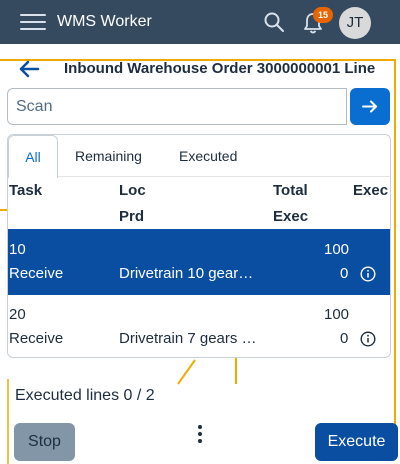 The image size is (400, 464). Describe the element at coordinates (356, 442) in the screenshot. I see `execute-button: Execute` at that location.